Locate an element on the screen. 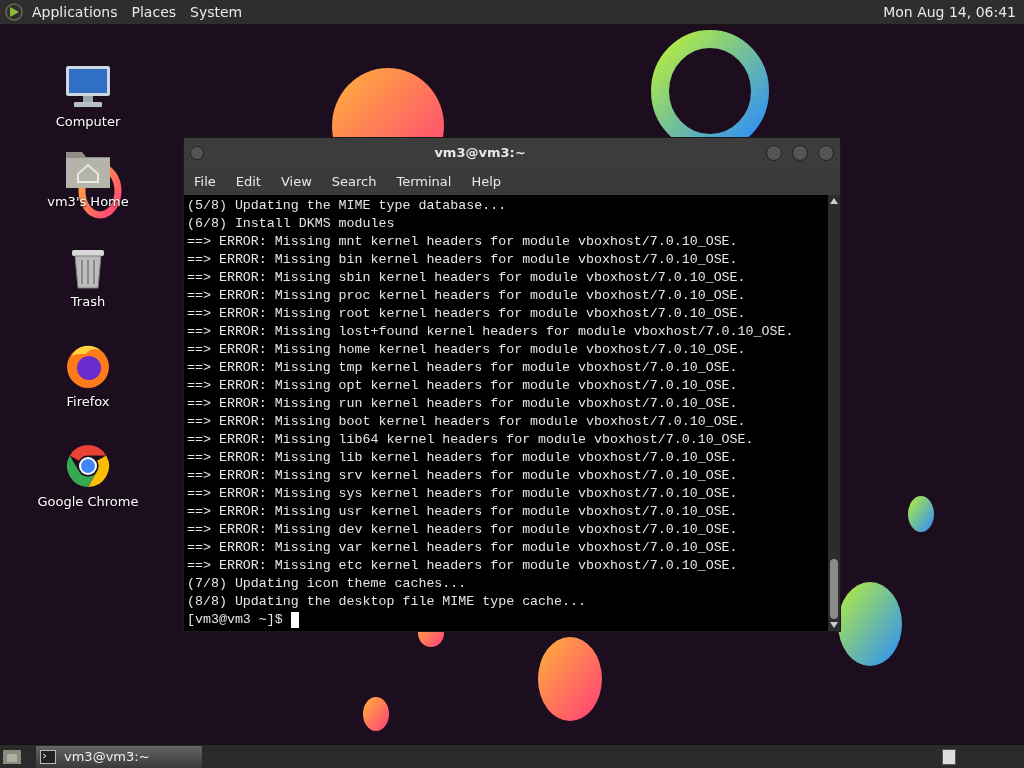  menu-item: Search is located at coordinates (354, 181).